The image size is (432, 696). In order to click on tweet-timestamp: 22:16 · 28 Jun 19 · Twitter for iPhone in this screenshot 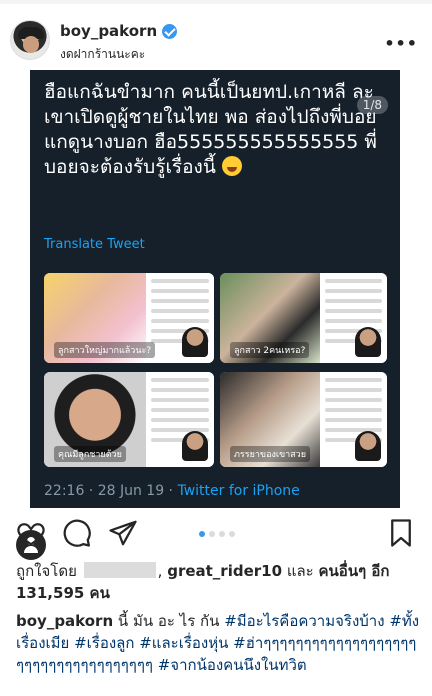, I will do `click(172, 491)`.